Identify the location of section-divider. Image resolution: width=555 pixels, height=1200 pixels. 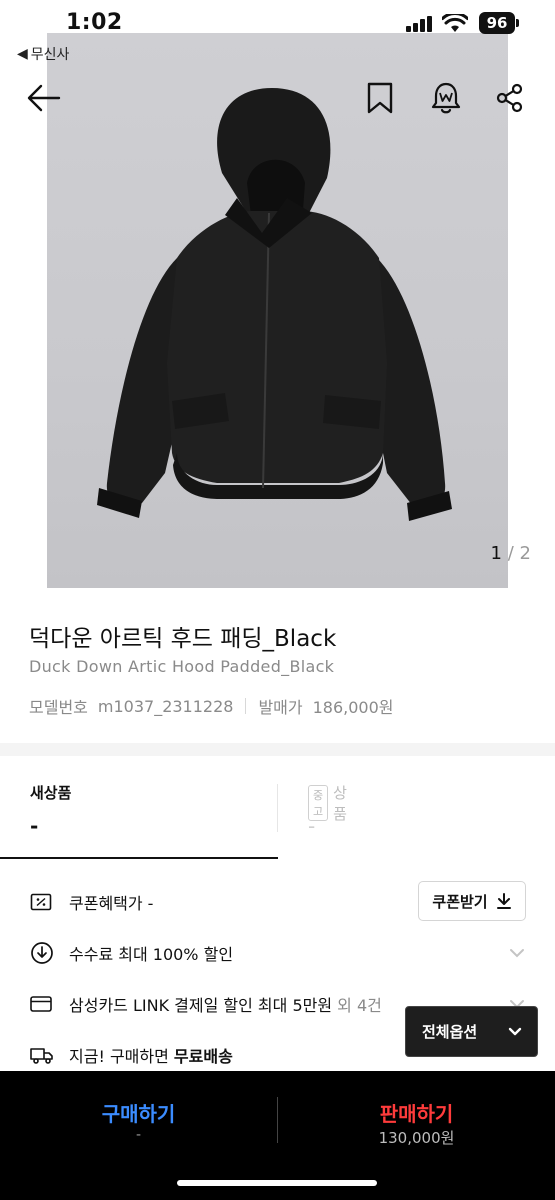
(277, 749).